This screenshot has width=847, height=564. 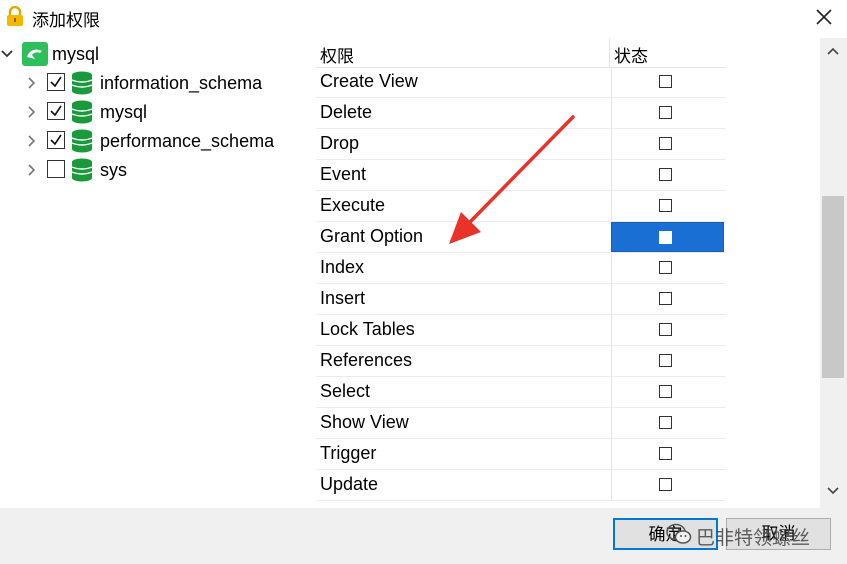 What do you see at coordinates (76, 54) in the screenshot?
I see `tree-root-label: mysql` at bounding box center [76, 54].